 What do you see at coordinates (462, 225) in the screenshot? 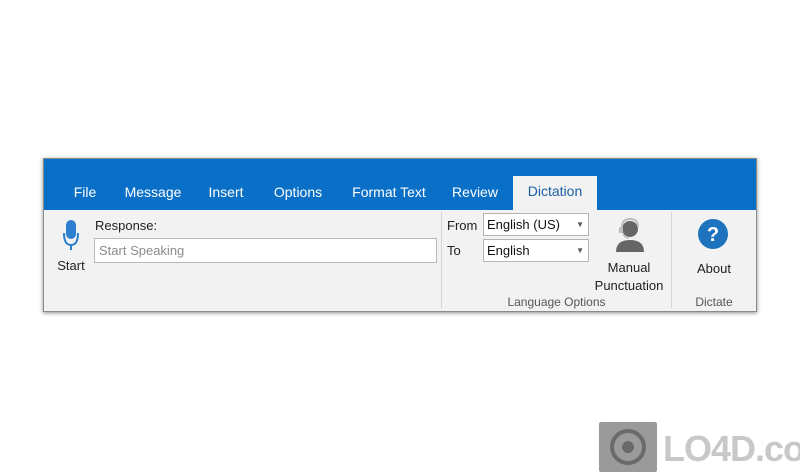
I see `from-label: From` at bounding box center [462, 225].